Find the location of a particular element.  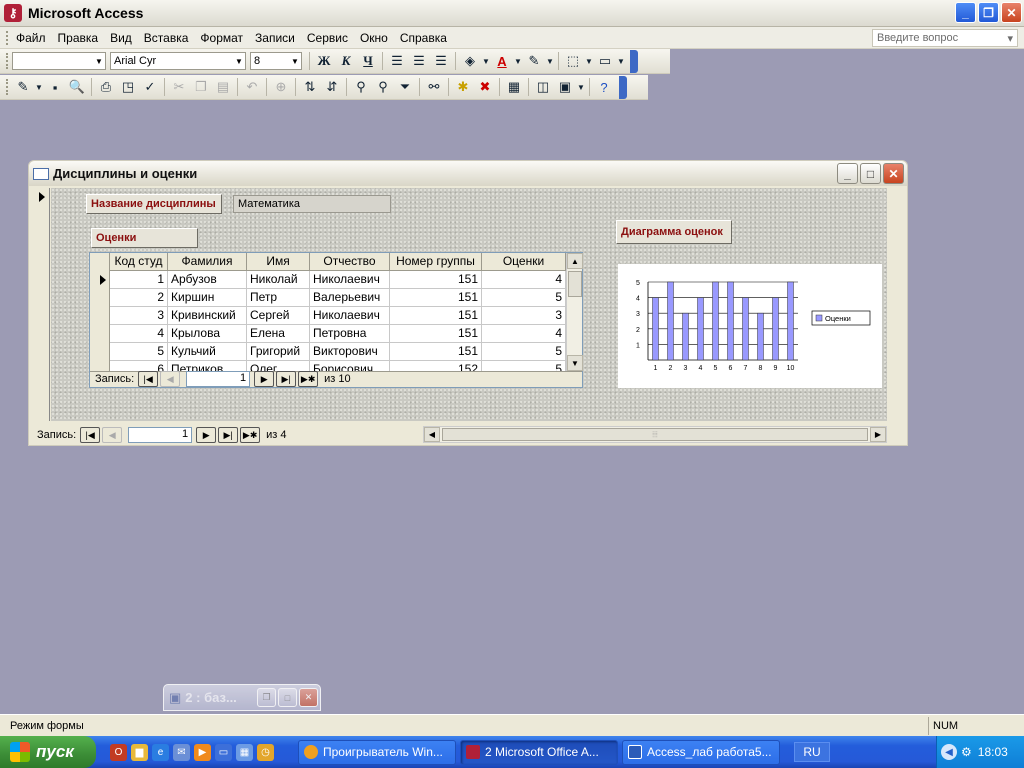

scroll-up-icon: ▲ is located at coordinates (575, 261).